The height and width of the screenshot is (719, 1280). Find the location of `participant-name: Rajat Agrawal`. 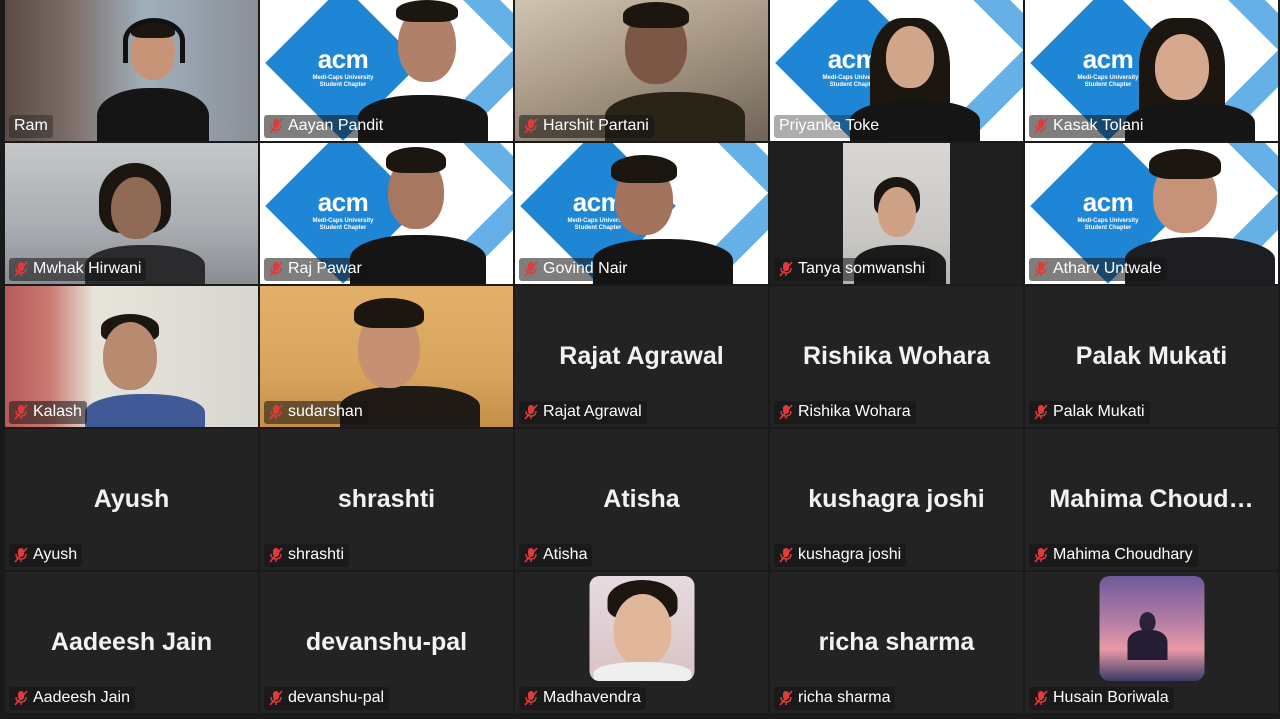

participant-name: Rajat Agrawal is located at coordinates (592, 411).